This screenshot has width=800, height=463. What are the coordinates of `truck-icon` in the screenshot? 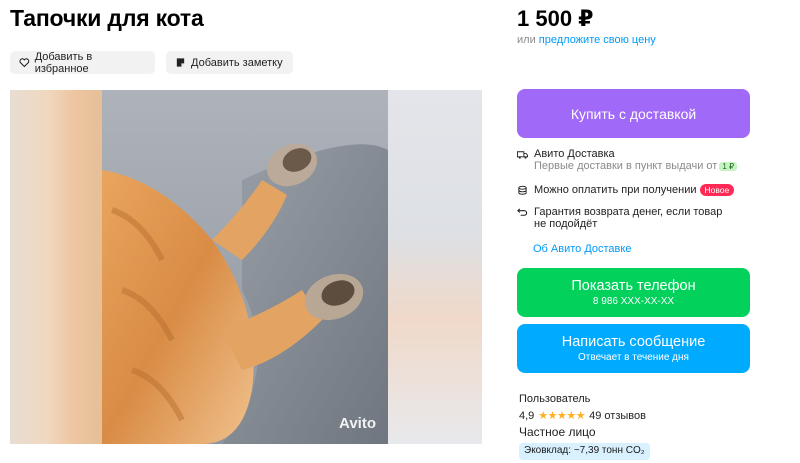 It's located at (522, 155).